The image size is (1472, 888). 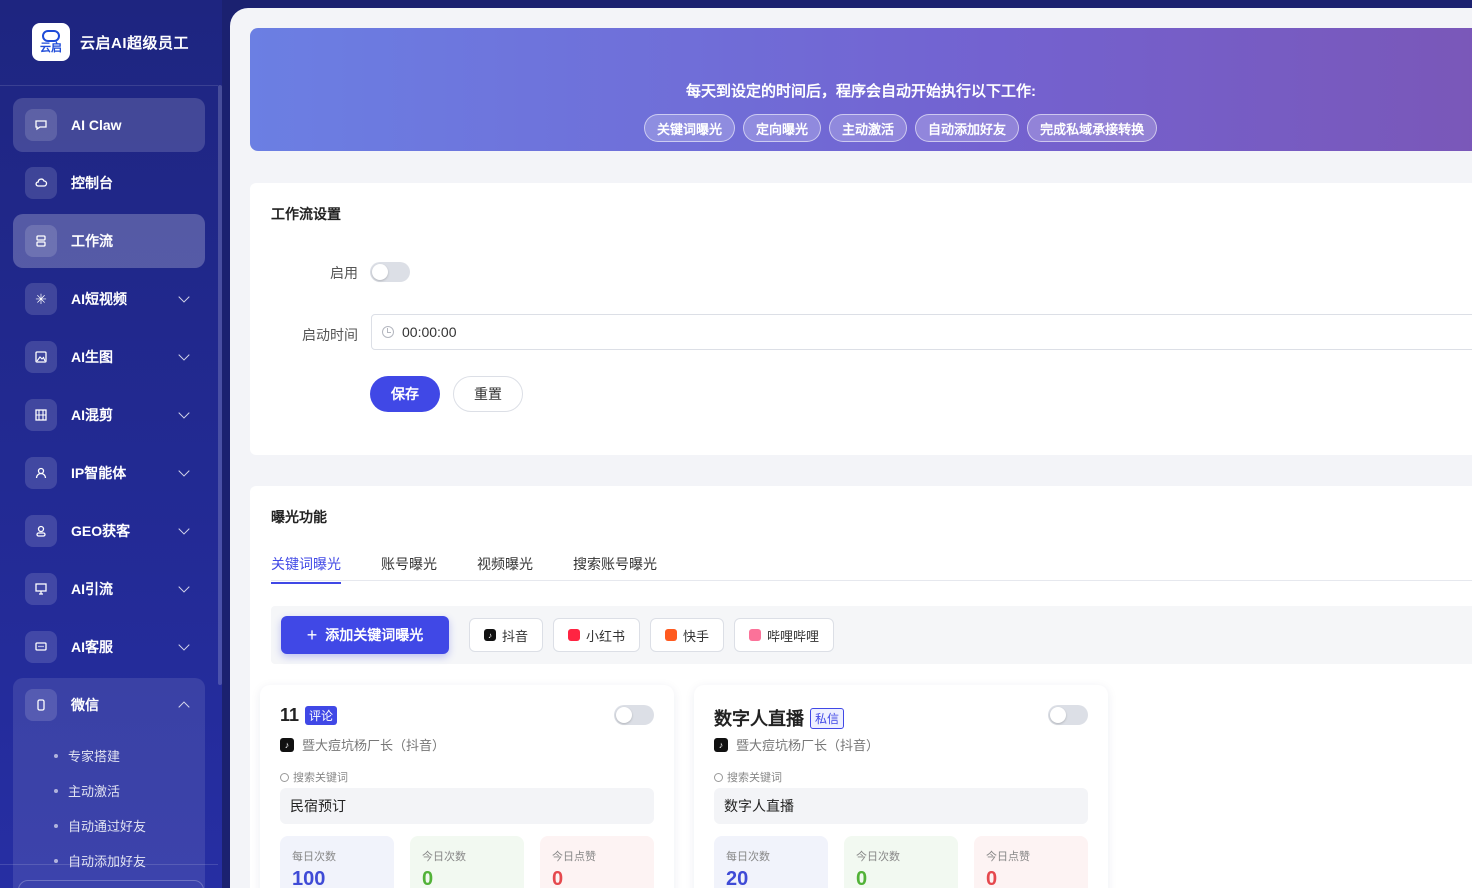 What do you see at coordinates (41, 531) in the screenshot?
I see `user-badge-icon` at bounding box center [41, 531].